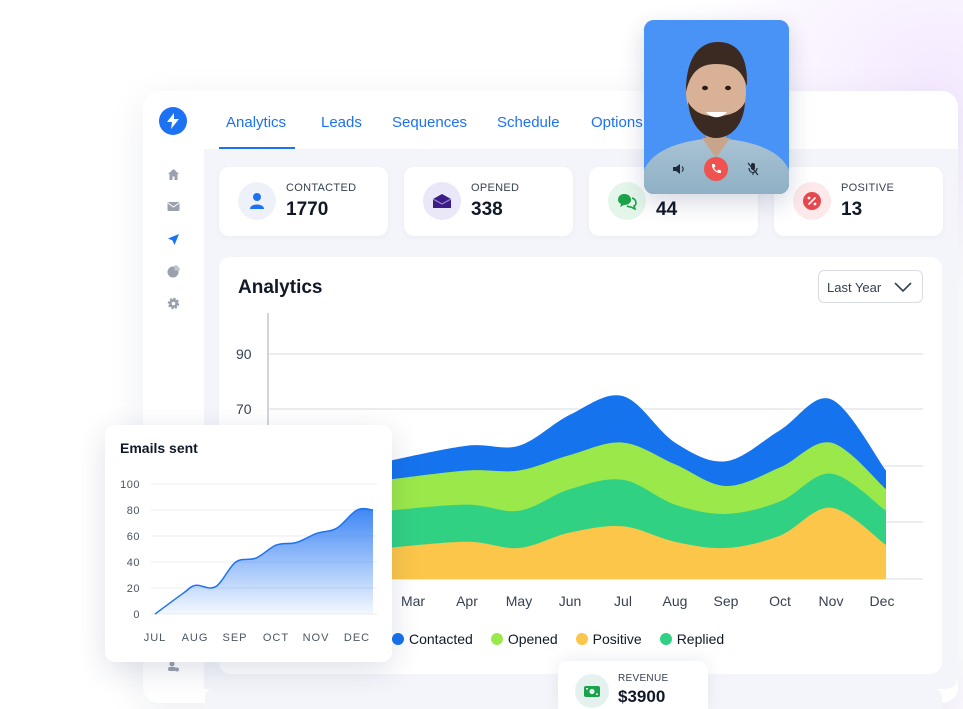  I want to click on revenue-label: REVENUE, so click(643, 678).